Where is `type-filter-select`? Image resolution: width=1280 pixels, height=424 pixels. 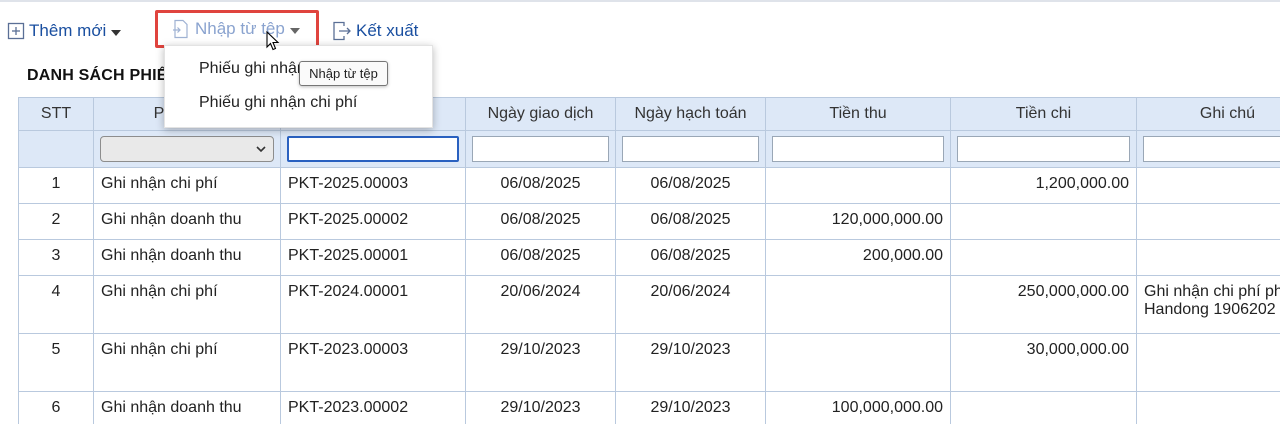 type-filter-select is located at coordinates (187, 149).